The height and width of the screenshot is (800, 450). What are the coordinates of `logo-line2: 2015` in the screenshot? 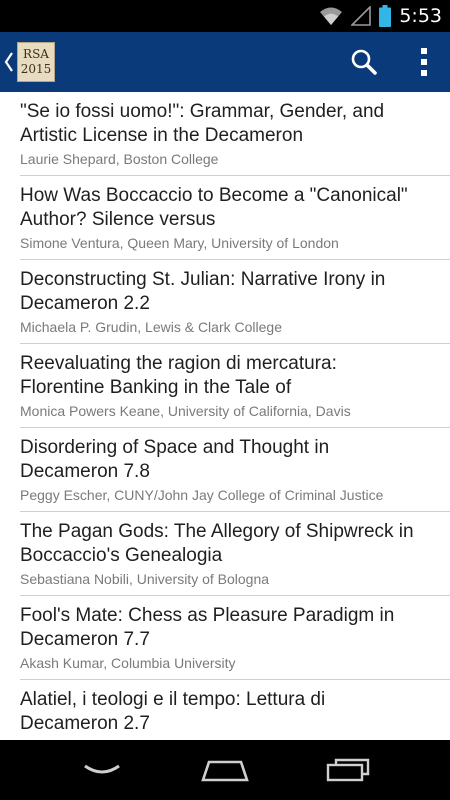 It's located at (36, 69).